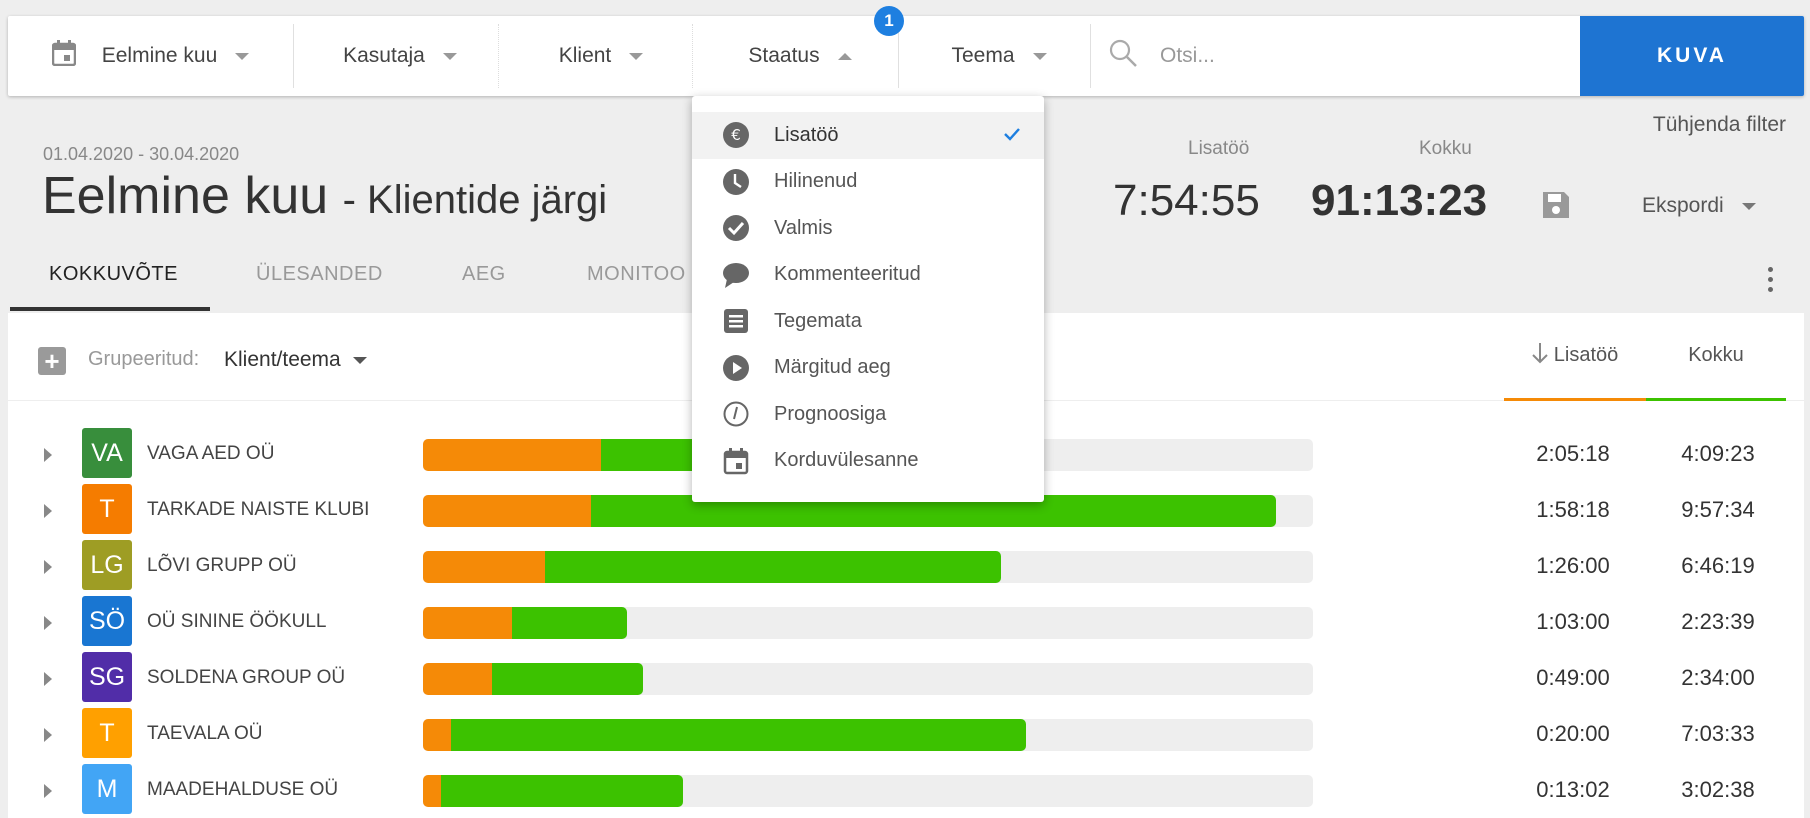  I want to click on client-filter: Klient, so click(601, 56).